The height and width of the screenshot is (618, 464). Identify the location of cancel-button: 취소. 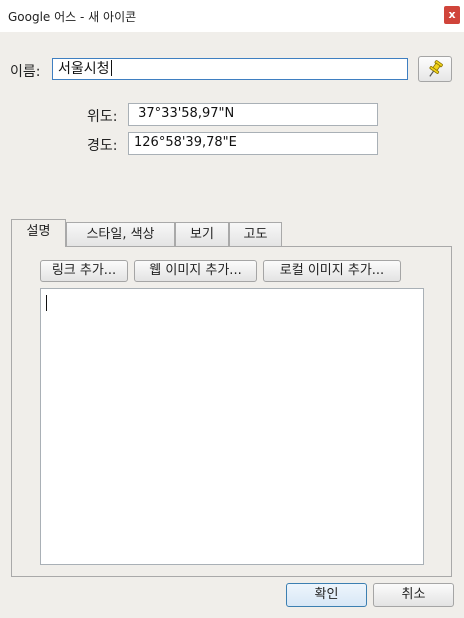
(413, 595).